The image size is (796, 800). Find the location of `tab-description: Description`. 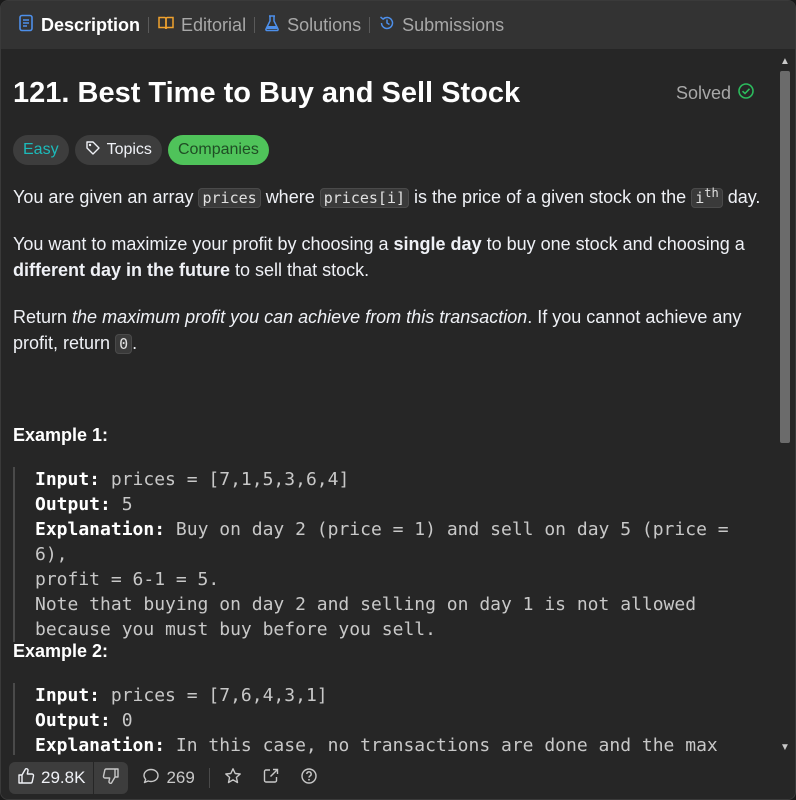

tab-description: Description is located at coordinates (78, 25).